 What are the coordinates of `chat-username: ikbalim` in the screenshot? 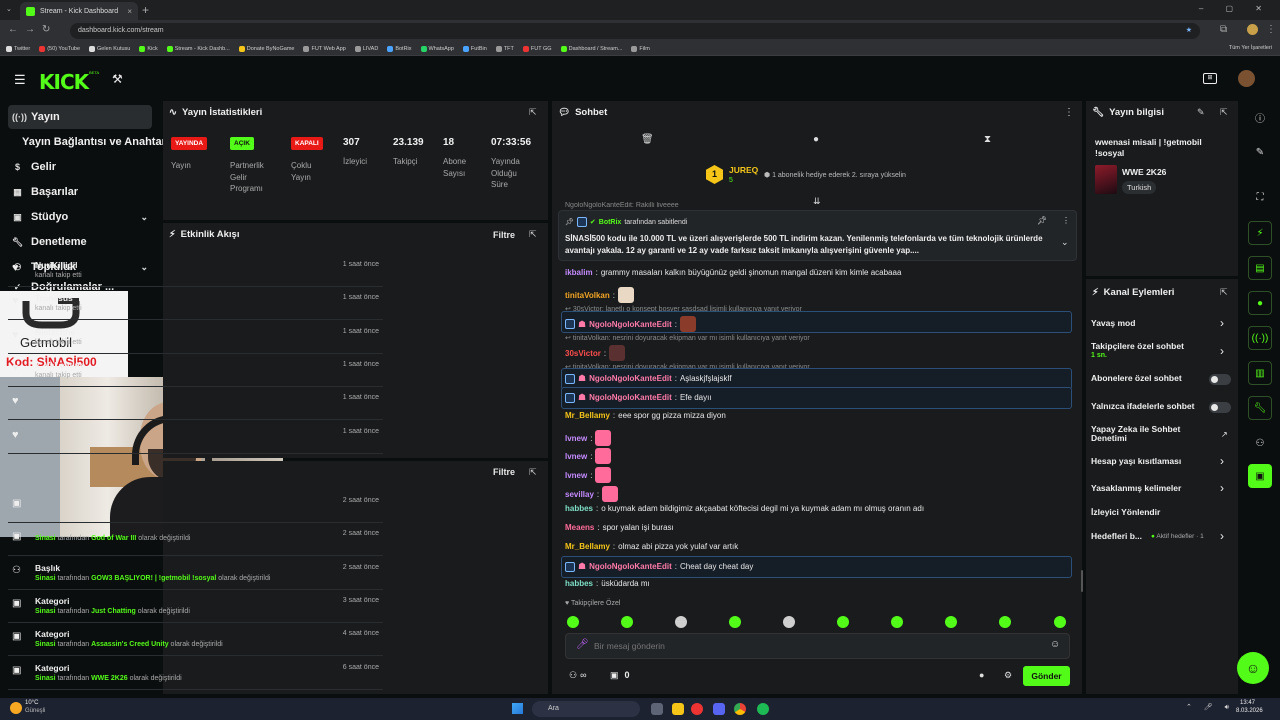 It's located at (579, 272).